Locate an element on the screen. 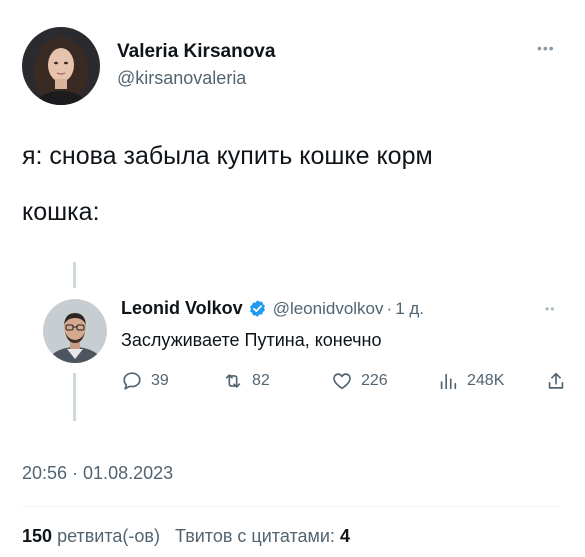  divider is located at coordinates (291, 506).